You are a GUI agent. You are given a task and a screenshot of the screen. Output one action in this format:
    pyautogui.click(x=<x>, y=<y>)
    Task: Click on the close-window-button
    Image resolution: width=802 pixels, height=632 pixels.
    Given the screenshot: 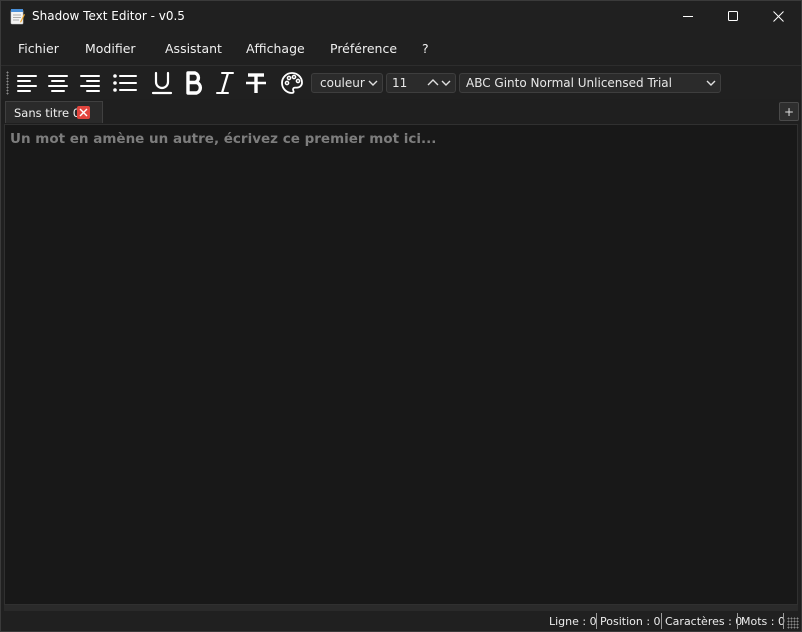 What is the action you would take?
    pyautogui.click(x=778, y=16)
    